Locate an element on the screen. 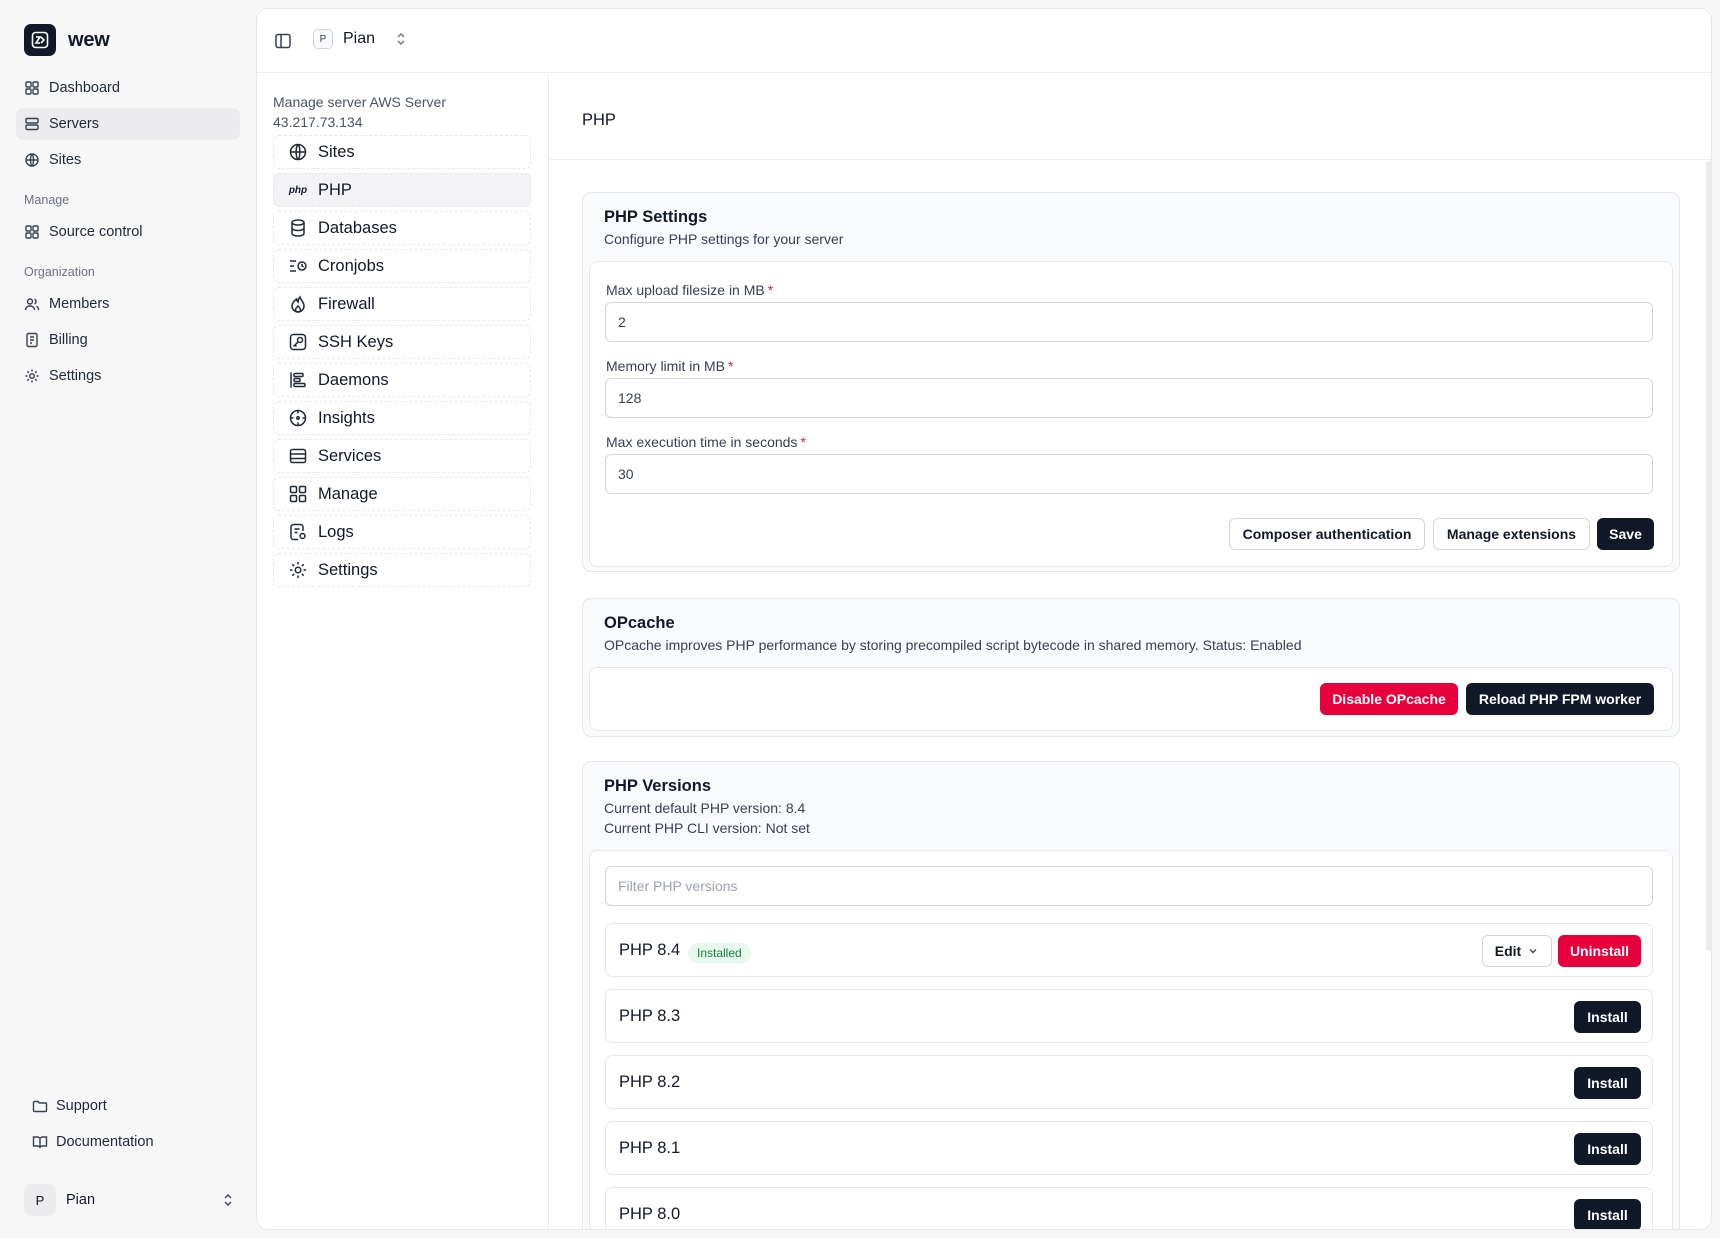 The height and width of the screenshot is (1238, 1720). sidebar-group-organization: Organization is located at coordinates (59, 272).